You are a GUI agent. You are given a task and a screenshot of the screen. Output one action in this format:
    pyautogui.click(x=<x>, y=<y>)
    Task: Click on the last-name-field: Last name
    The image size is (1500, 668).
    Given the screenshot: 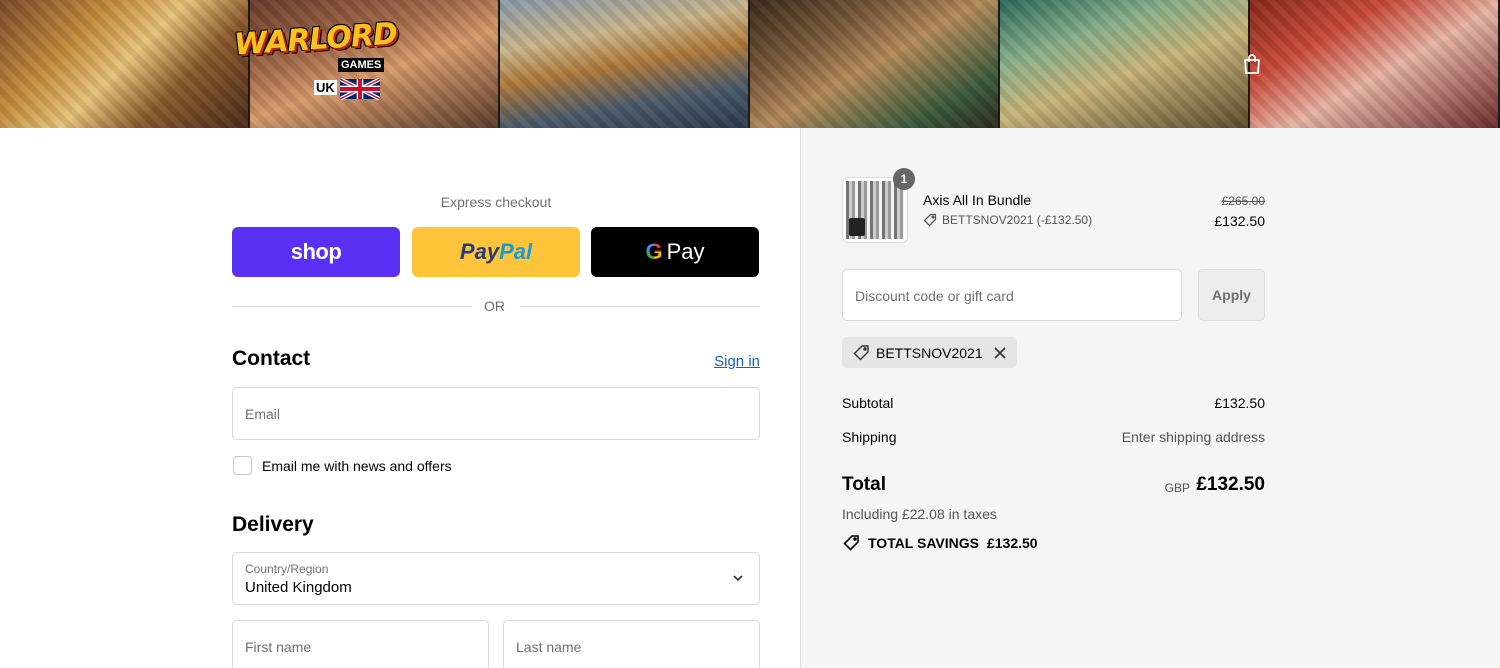 What is the action you would take?
    pyautogui.click(x=631, y=644)
    